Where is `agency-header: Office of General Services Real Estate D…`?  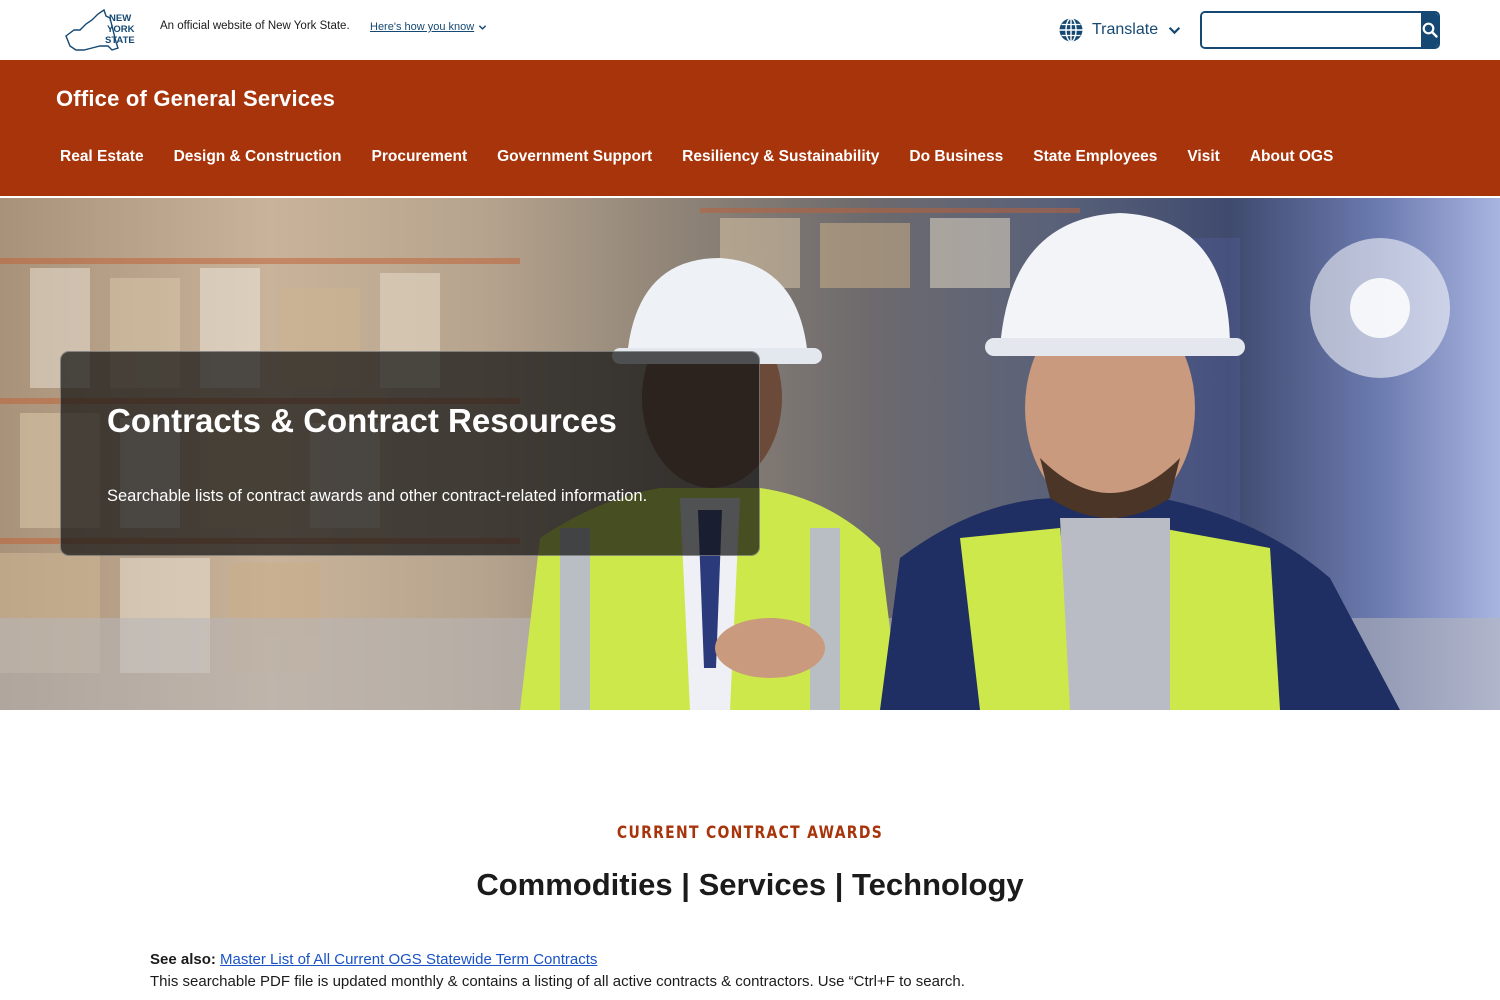
agency-header: Office of General Services Real Estate D… is located at coordinates (750, 128).